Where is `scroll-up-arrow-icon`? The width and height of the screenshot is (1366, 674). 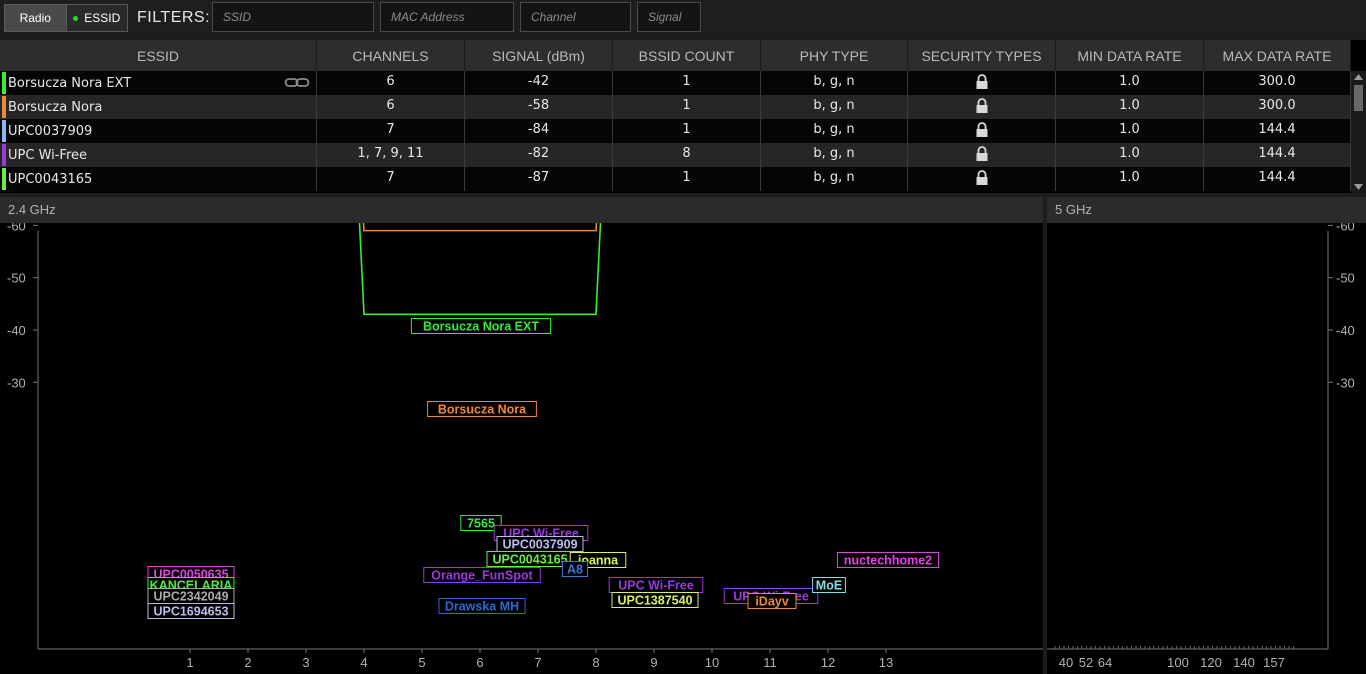
scroll-up-arrow-icon is located at coordinates (1358, 77).